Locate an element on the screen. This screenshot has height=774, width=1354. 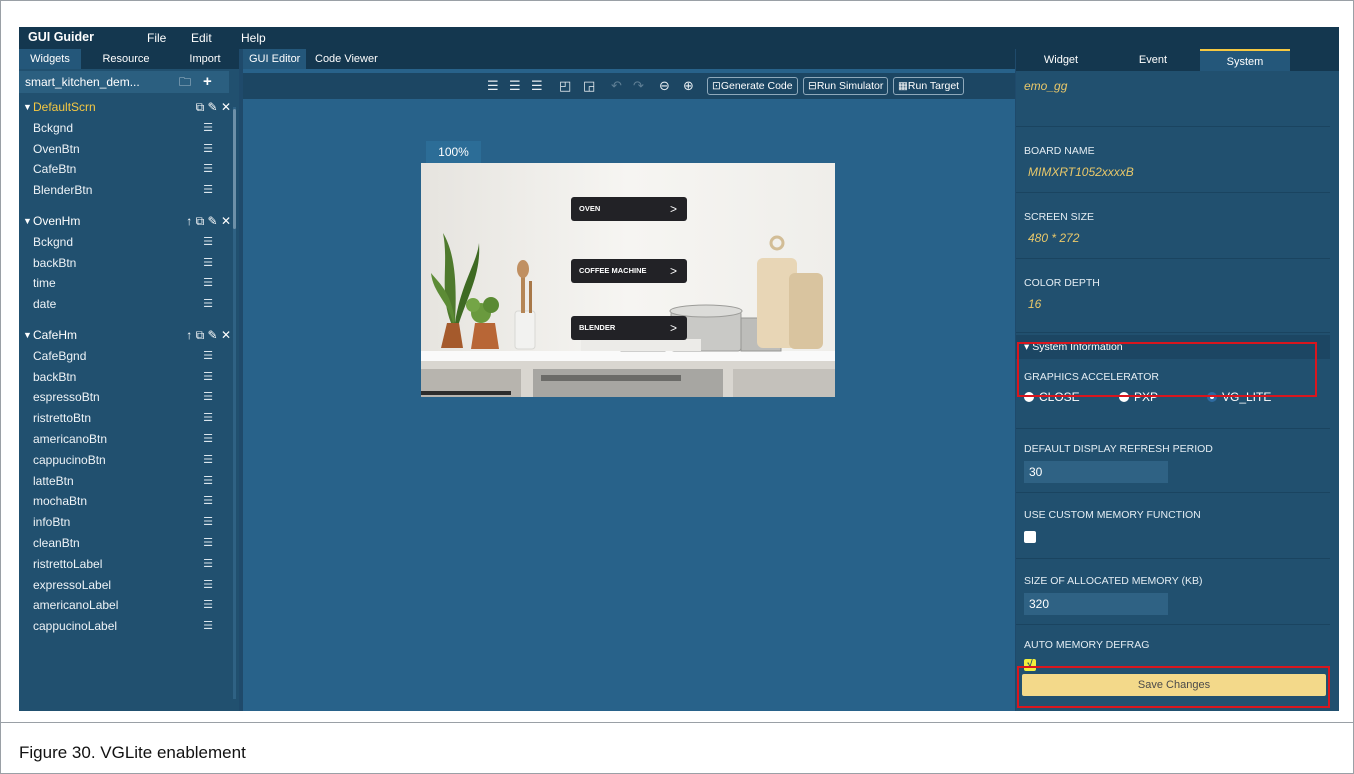
tree-screen-defaultscrn: ▼ DefaultScrn ⧉ ✎ ✕ is located at coordinates (126, 107).